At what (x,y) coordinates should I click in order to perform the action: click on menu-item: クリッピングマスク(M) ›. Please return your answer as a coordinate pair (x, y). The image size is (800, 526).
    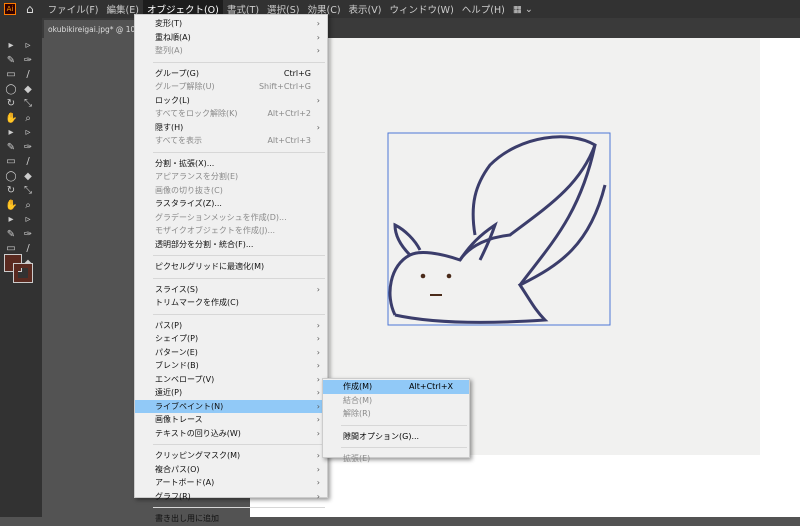
    Looking at the image, I should click on (231, 456).